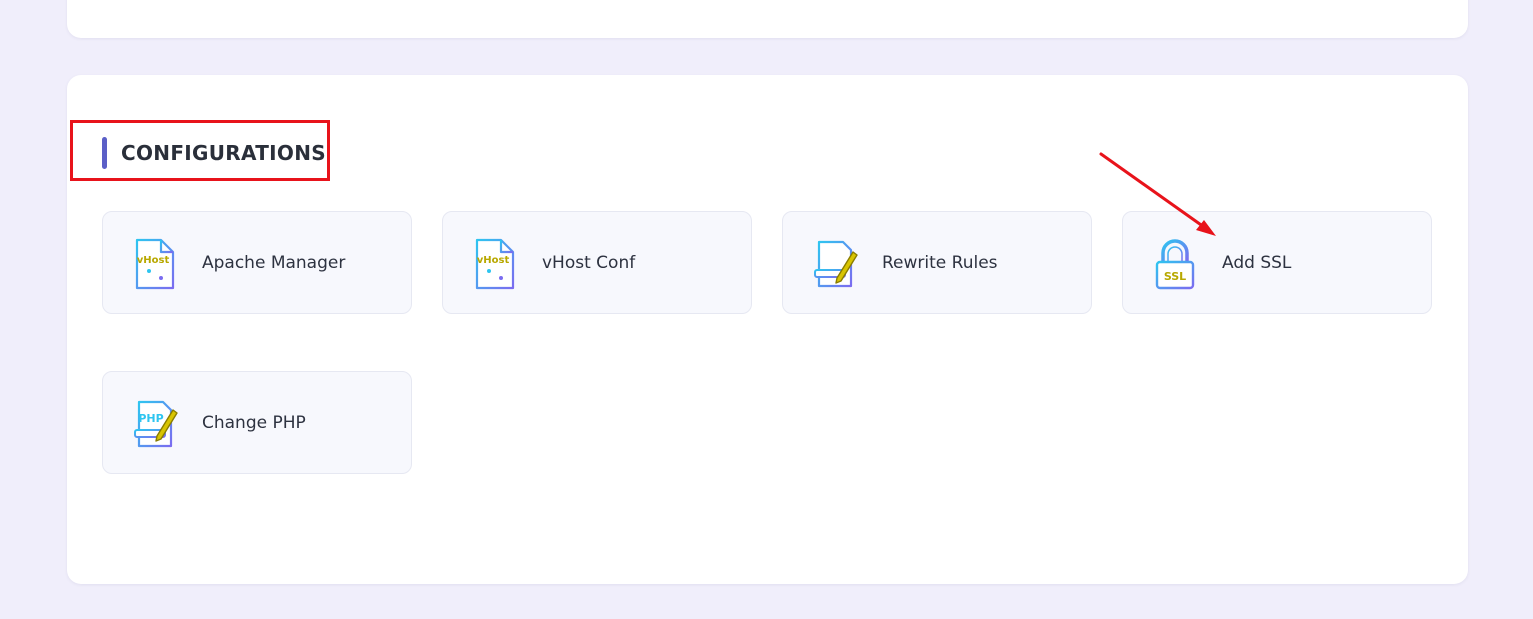  I want to click on tile-change-php: PHP Change PHP, so click(257, 422).